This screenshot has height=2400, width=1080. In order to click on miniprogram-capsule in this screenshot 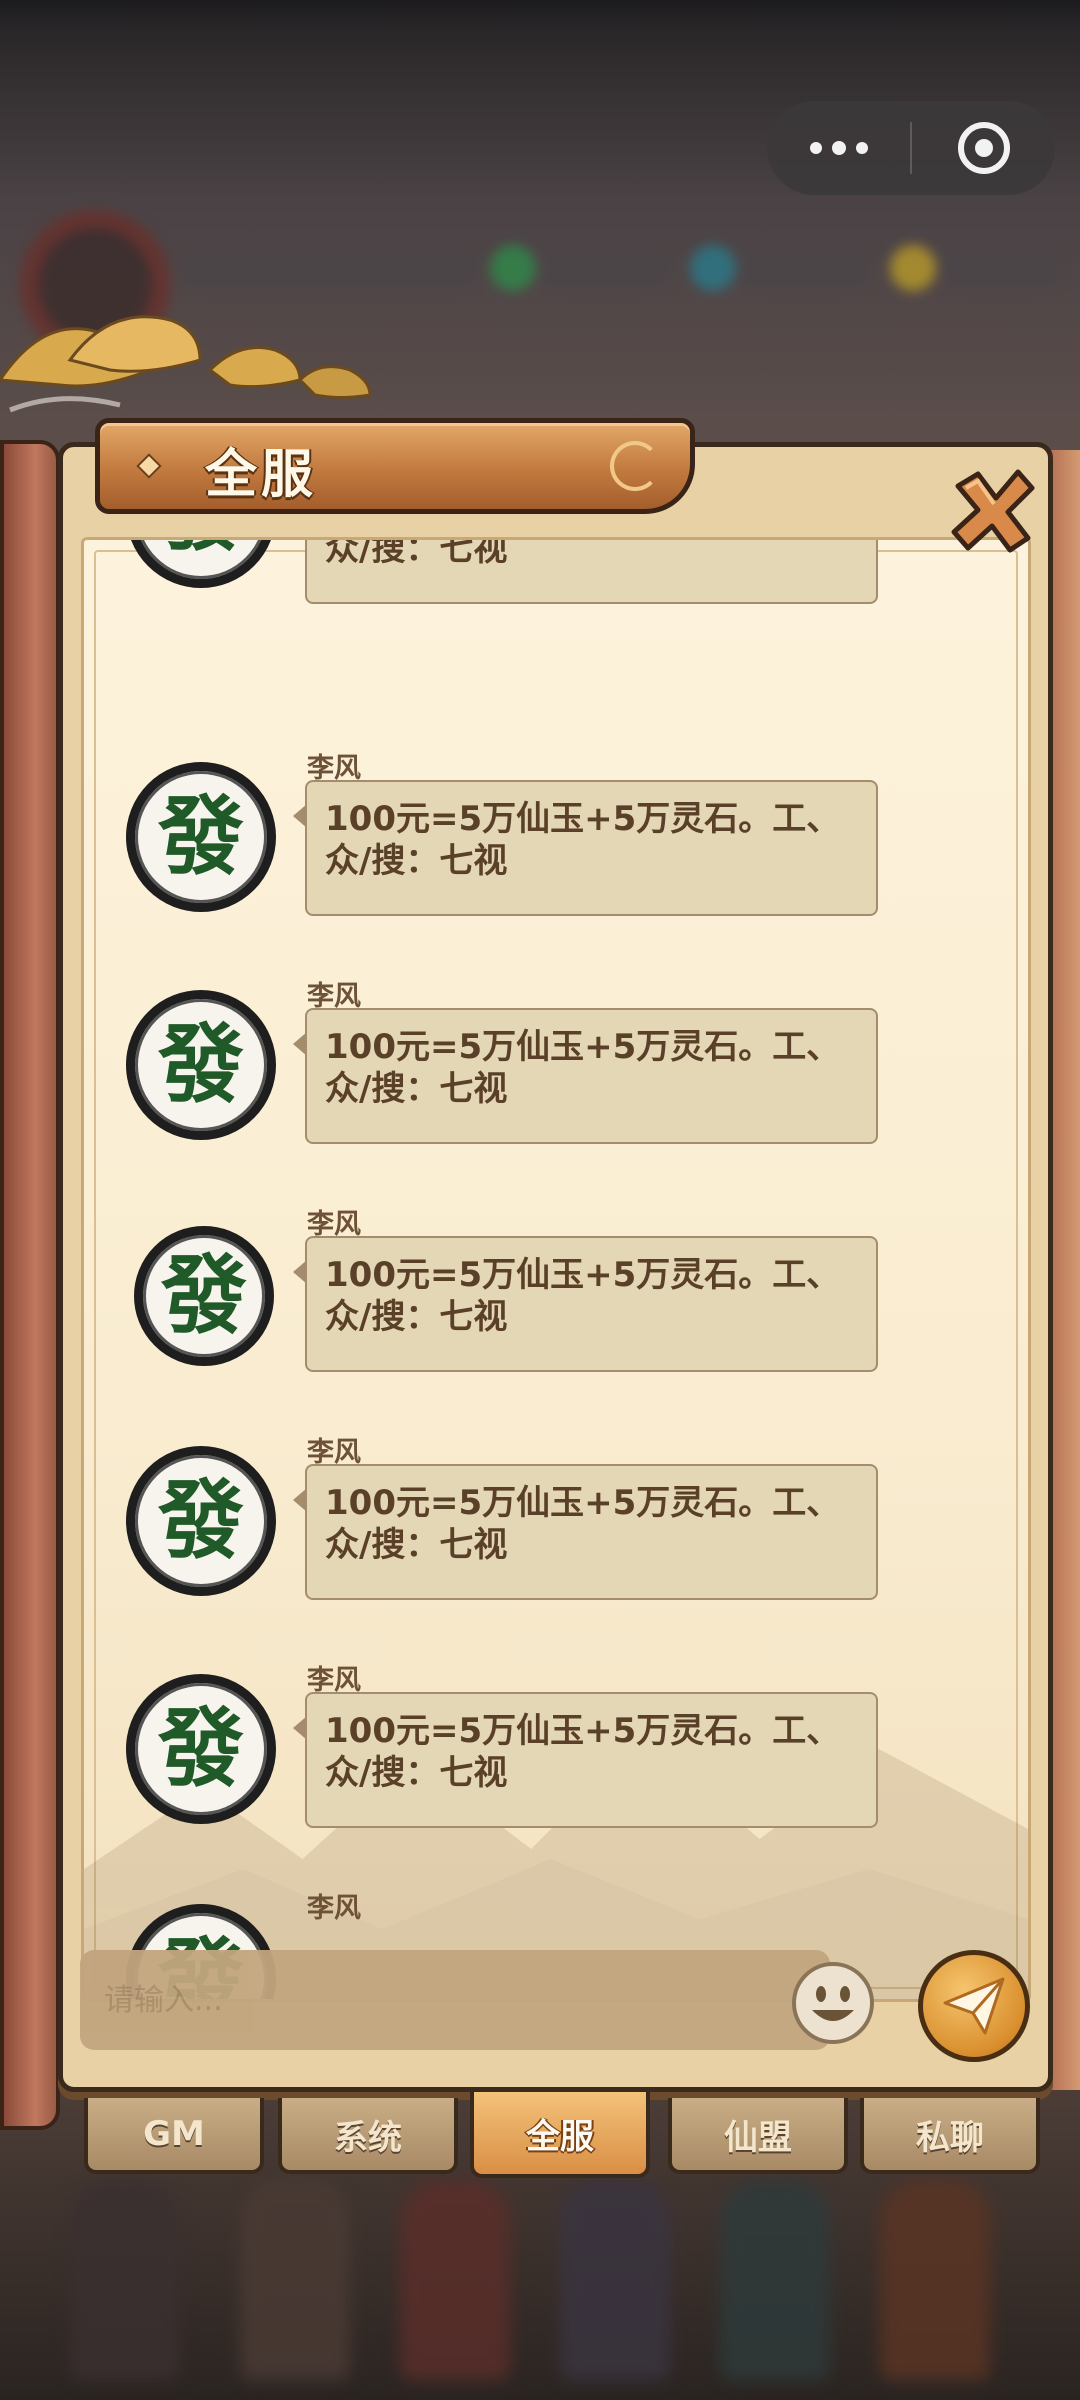, I will do `click(911, 148)`.